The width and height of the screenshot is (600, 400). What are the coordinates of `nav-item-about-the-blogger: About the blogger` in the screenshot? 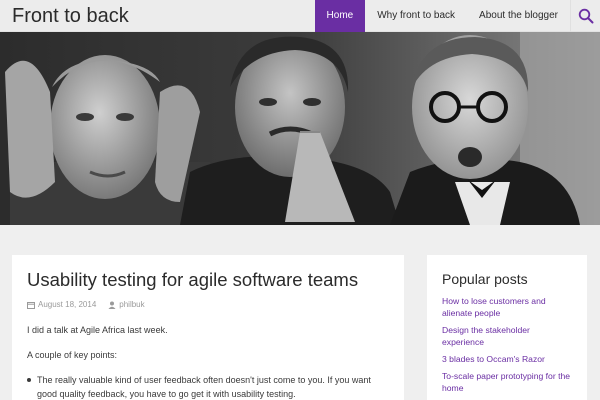 It's located at (518, 16).